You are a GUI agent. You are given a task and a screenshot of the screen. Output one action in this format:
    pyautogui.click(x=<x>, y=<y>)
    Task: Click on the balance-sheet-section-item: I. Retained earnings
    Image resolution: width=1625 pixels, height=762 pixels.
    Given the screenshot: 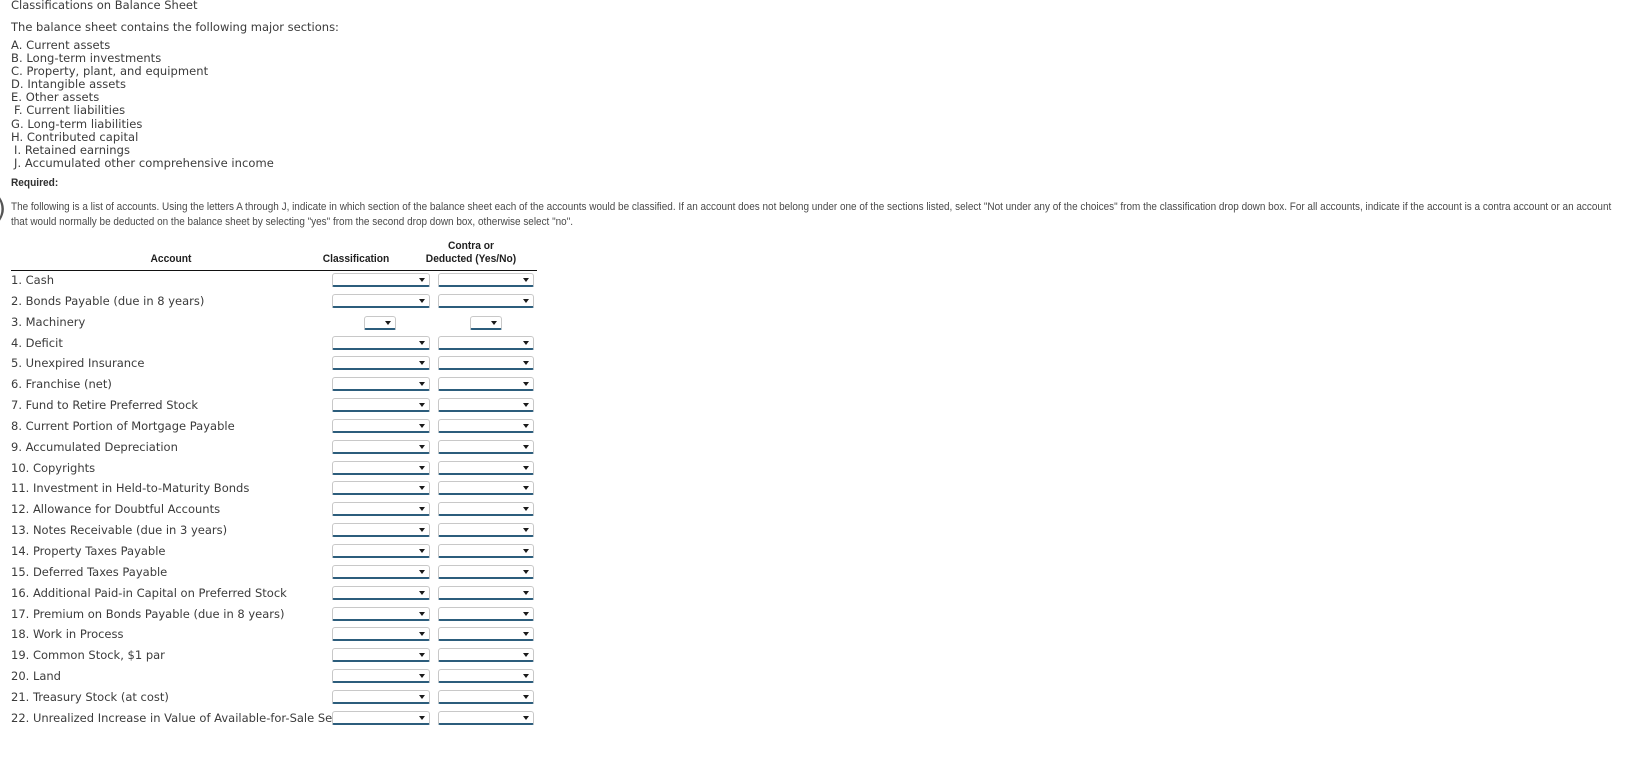 What is the action you would take?
    pyautogui.click(x=72, y=149)
    